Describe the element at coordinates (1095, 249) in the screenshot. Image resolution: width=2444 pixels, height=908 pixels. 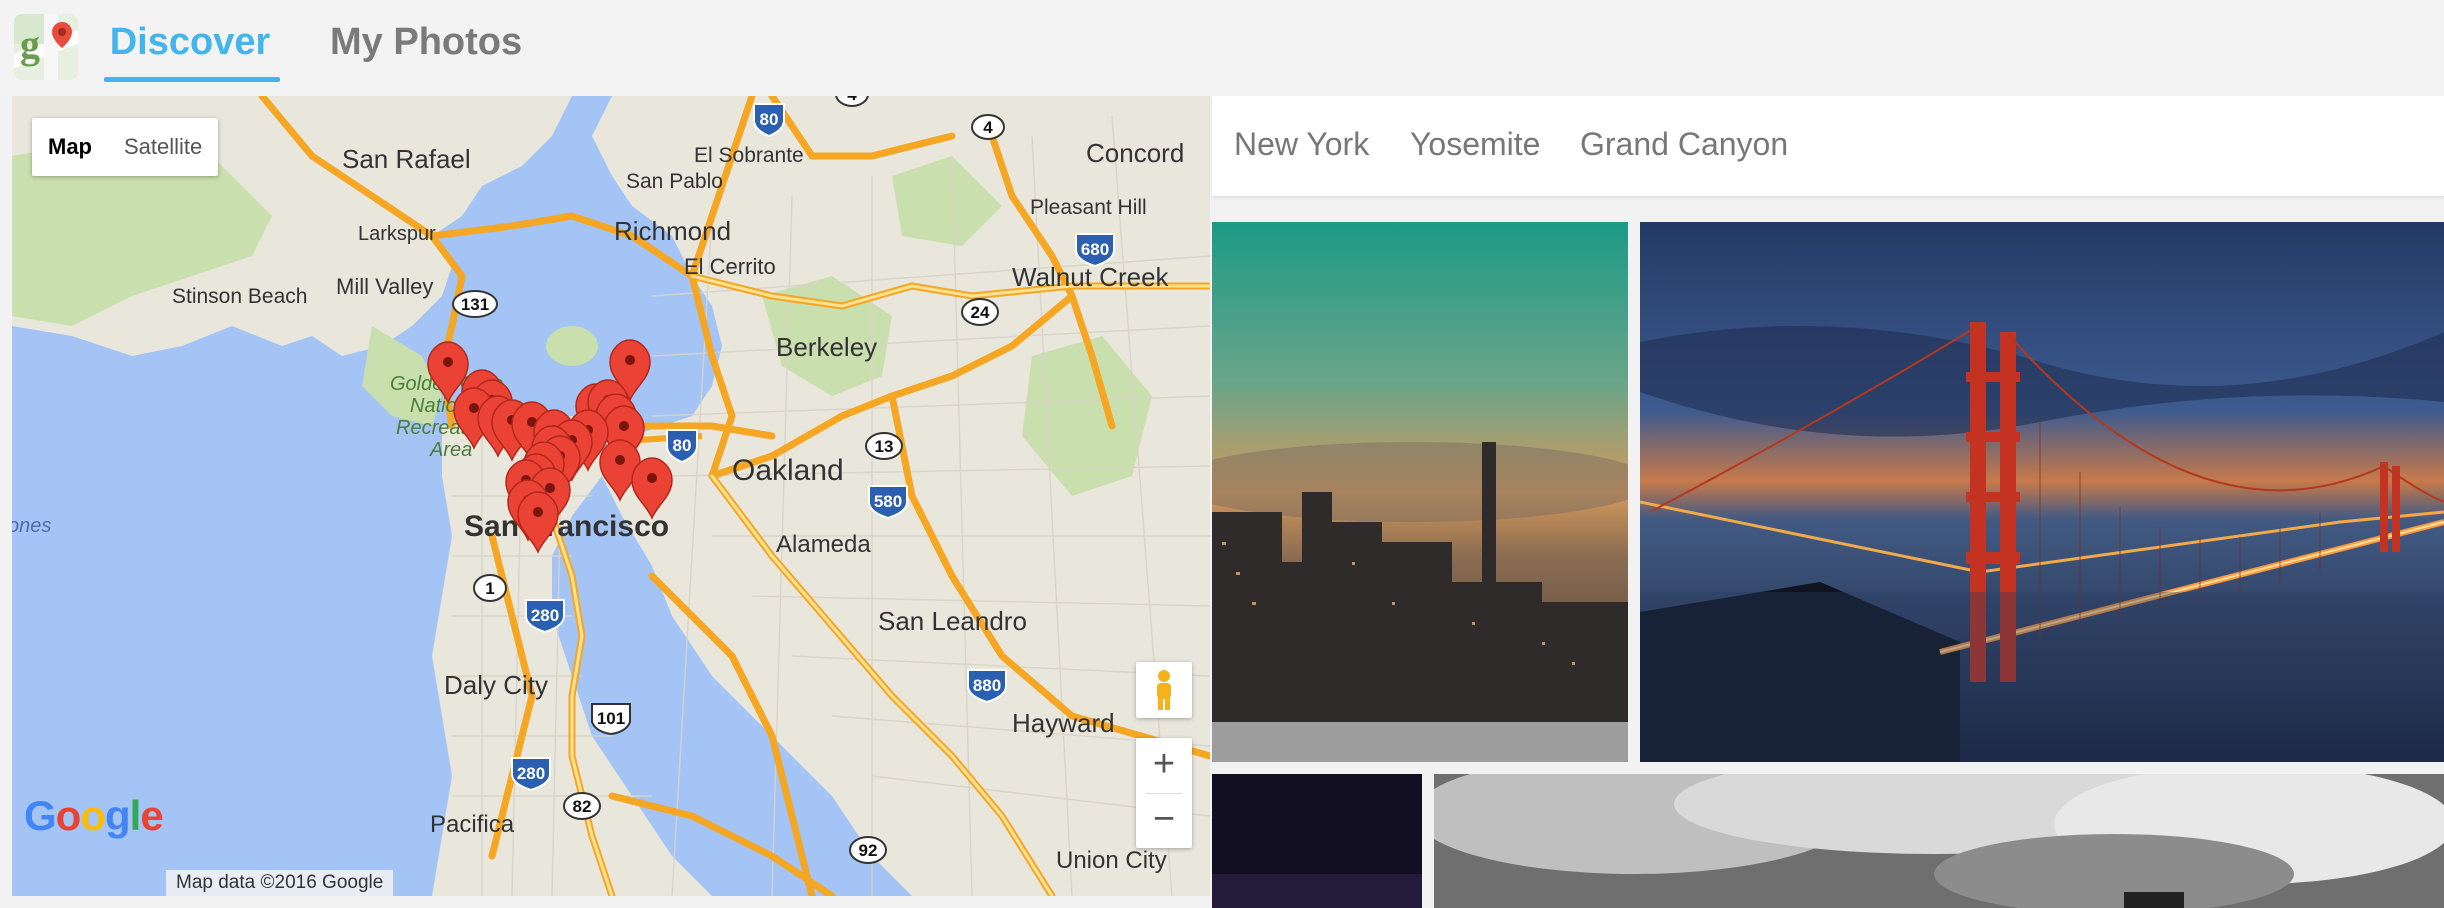
I see `svg-text: 680` at that location.